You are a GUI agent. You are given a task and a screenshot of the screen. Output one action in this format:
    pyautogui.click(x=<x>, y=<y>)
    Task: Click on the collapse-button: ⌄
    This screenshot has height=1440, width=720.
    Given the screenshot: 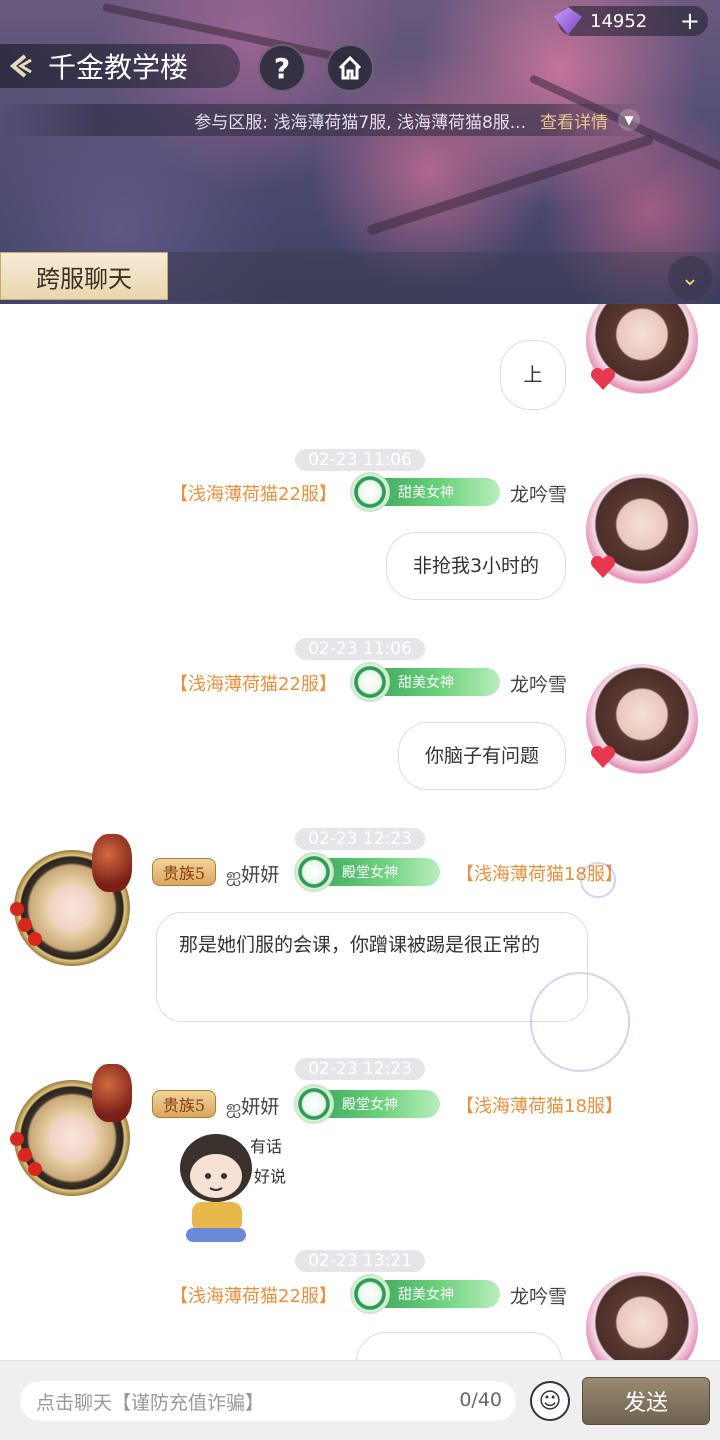 What is the action you would take?
    pyautogui.click(x=690, y=278)
    